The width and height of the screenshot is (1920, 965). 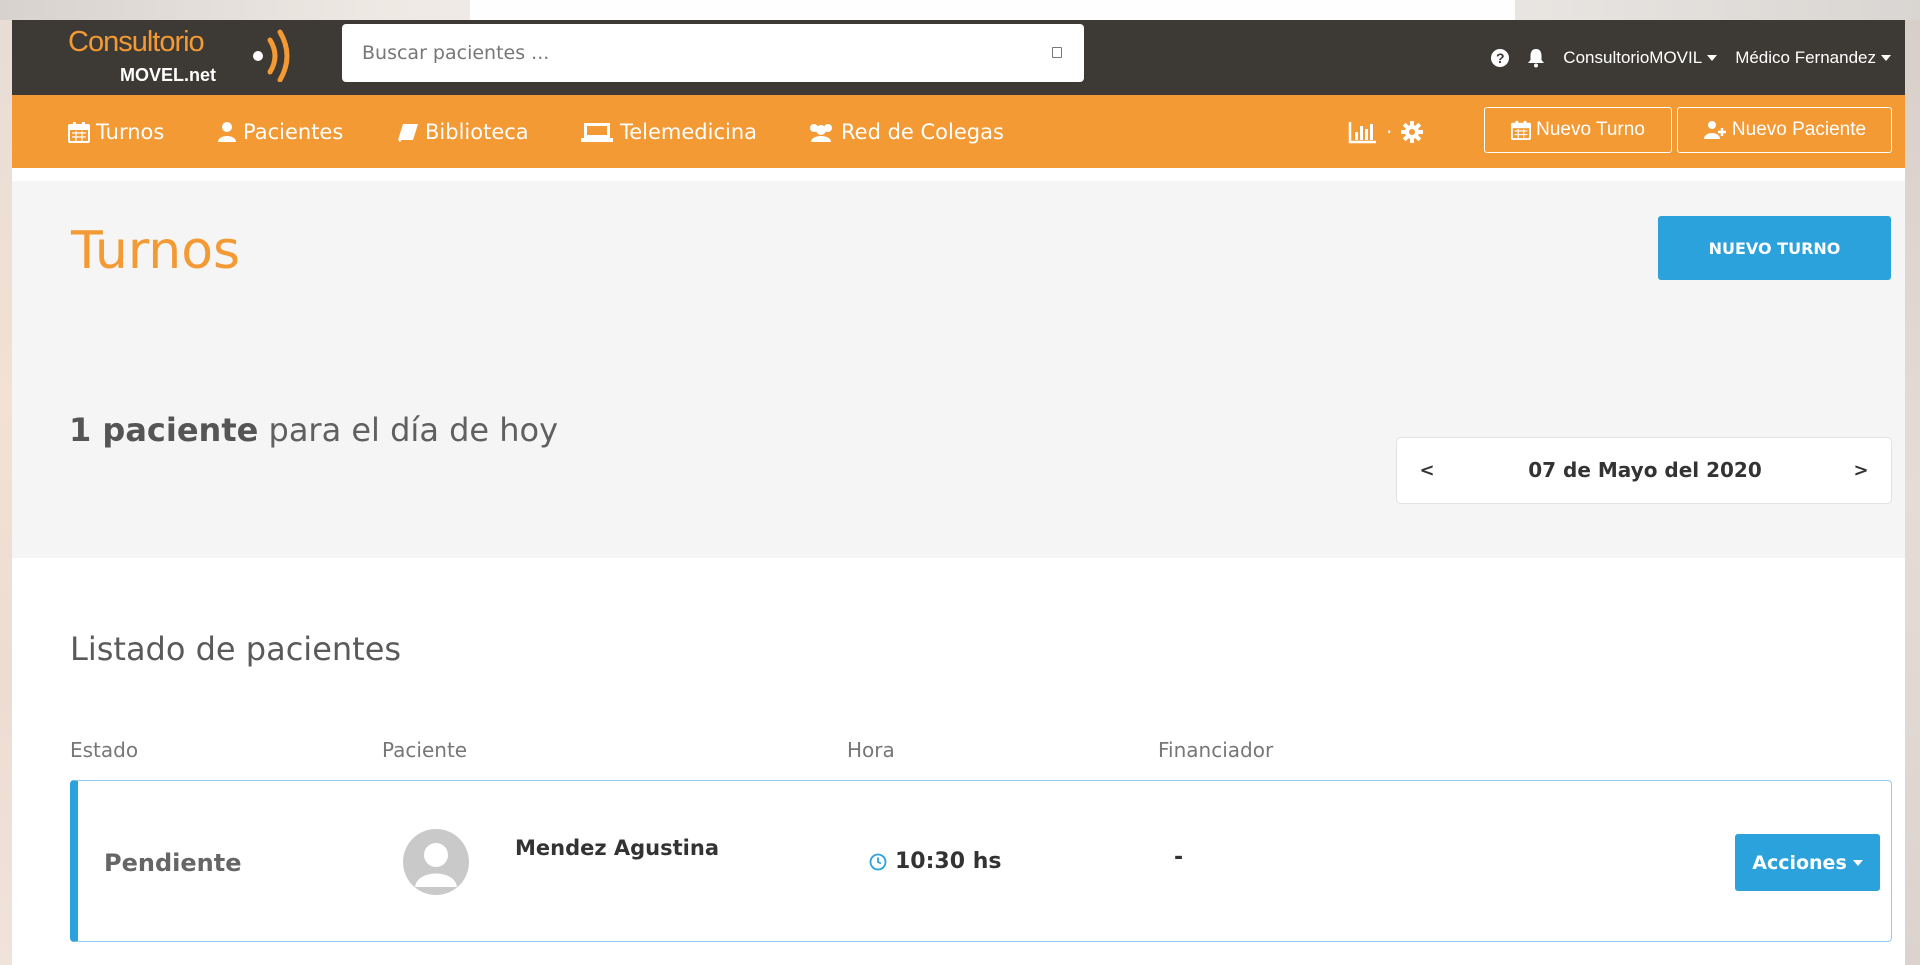 I want to click on list-title: Listado de pacientes, so click(x=236, y=649).